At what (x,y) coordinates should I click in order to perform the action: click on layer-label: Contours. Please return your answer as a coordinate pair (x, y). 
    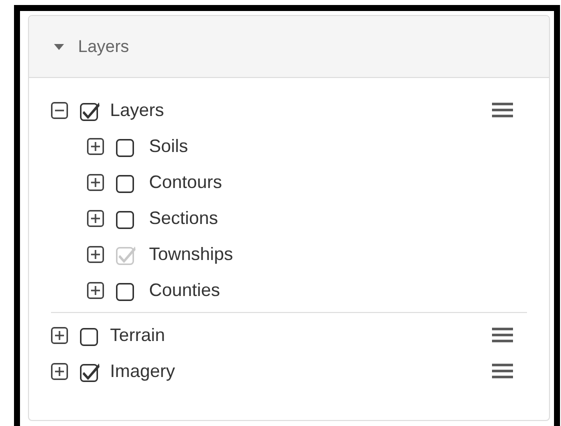
    Looking at the image, I should click on (185, 182).